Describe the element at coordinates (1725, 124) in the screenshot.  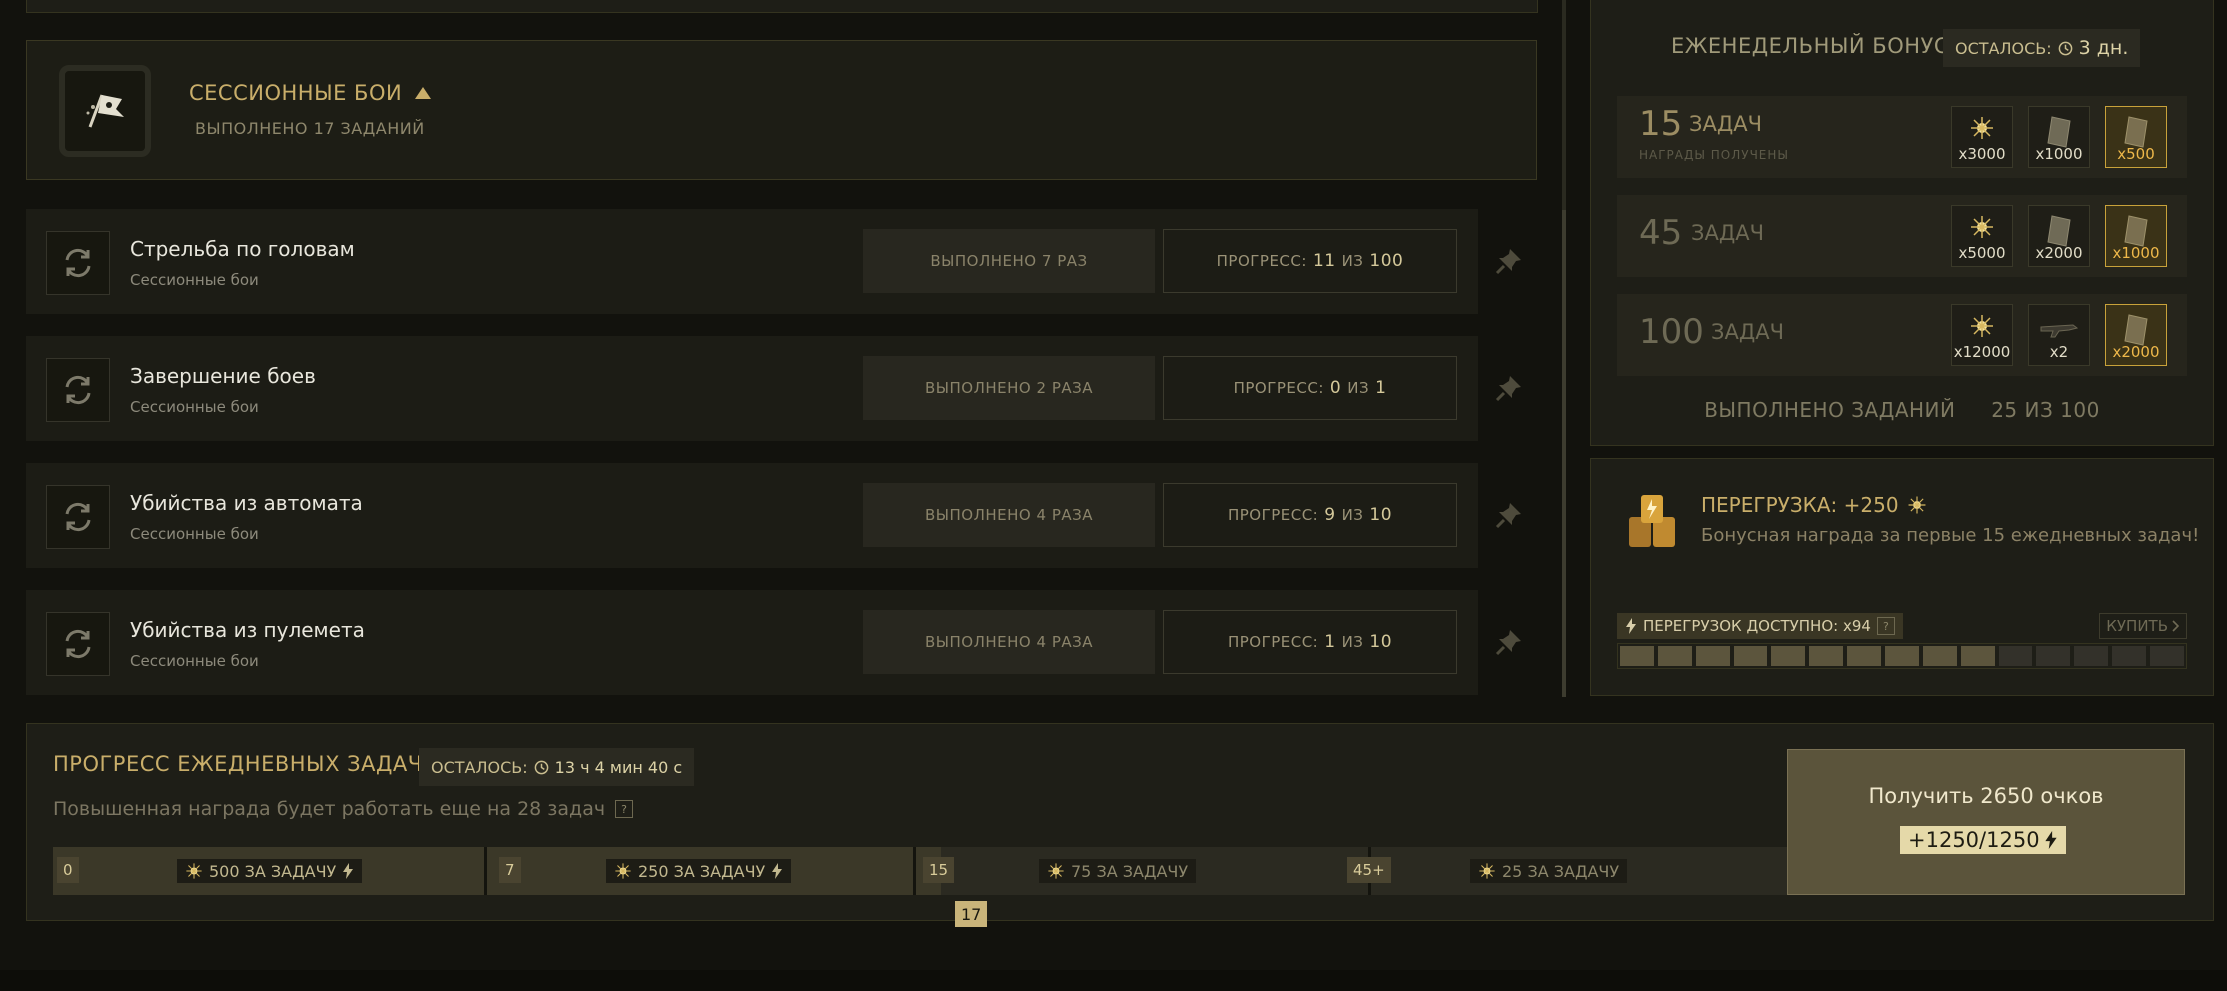
I see `tier-word: ЗАДАЧ` at that location.